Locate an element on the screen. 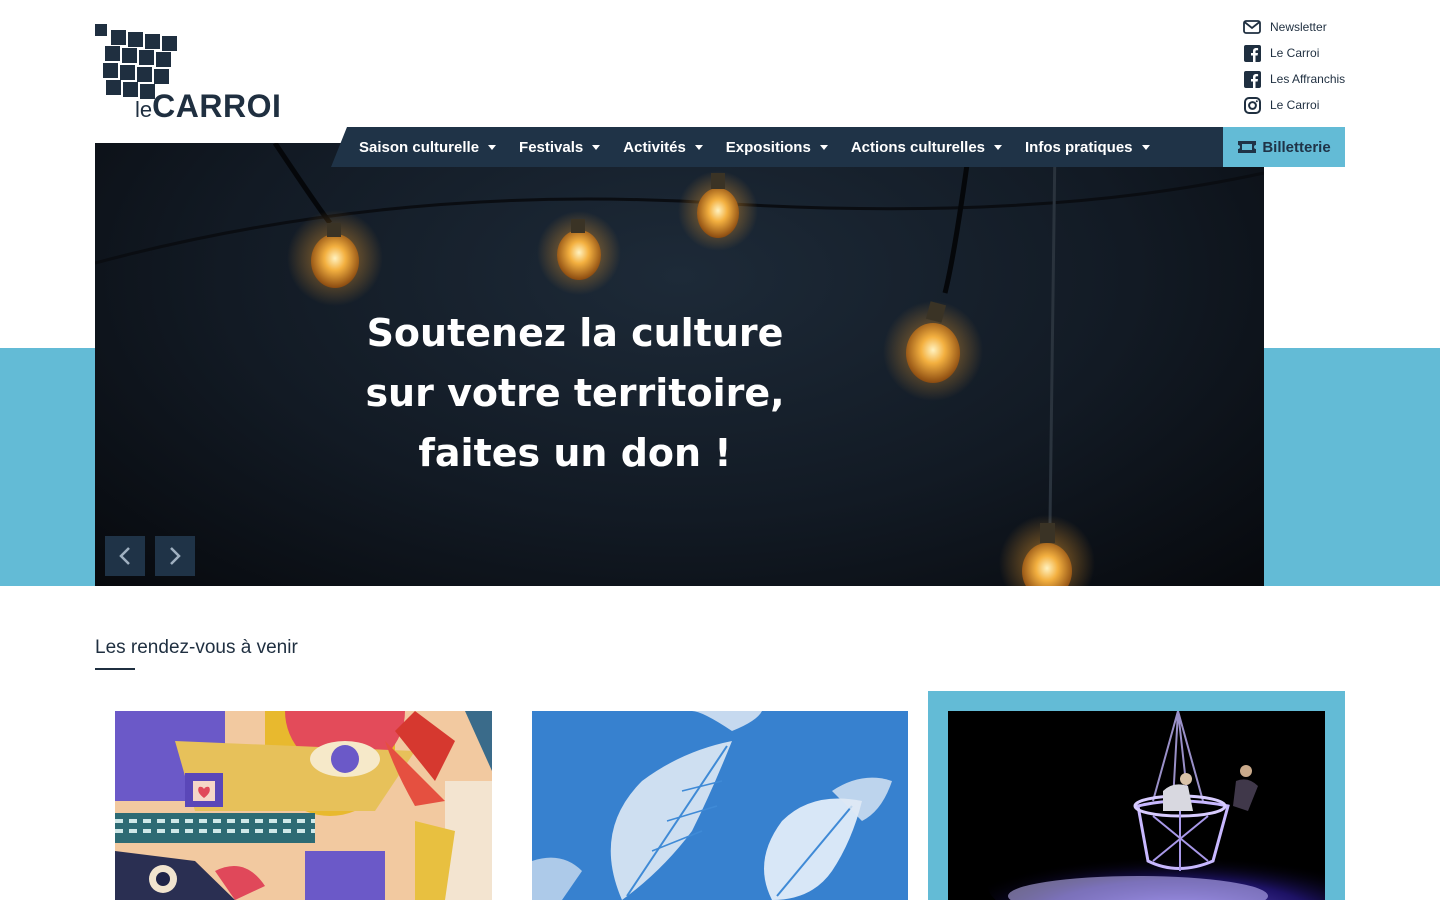 Image resolution: width=1440 pixels, height=900 pixels. event-cyanotype-leaves is located at coordinates (720, 805).